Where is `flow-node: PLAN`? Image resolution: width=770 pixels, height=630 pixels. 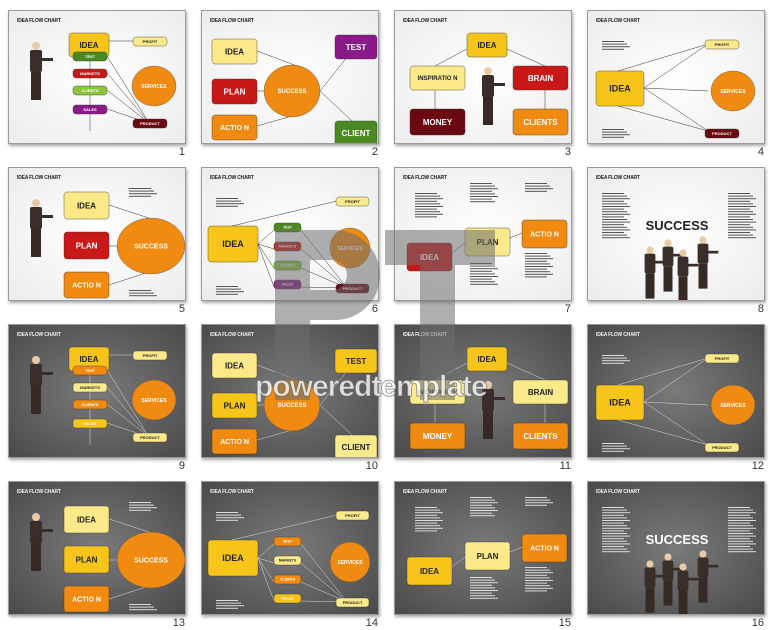
flow-node: PLAN is located at coordinates (487, 556).